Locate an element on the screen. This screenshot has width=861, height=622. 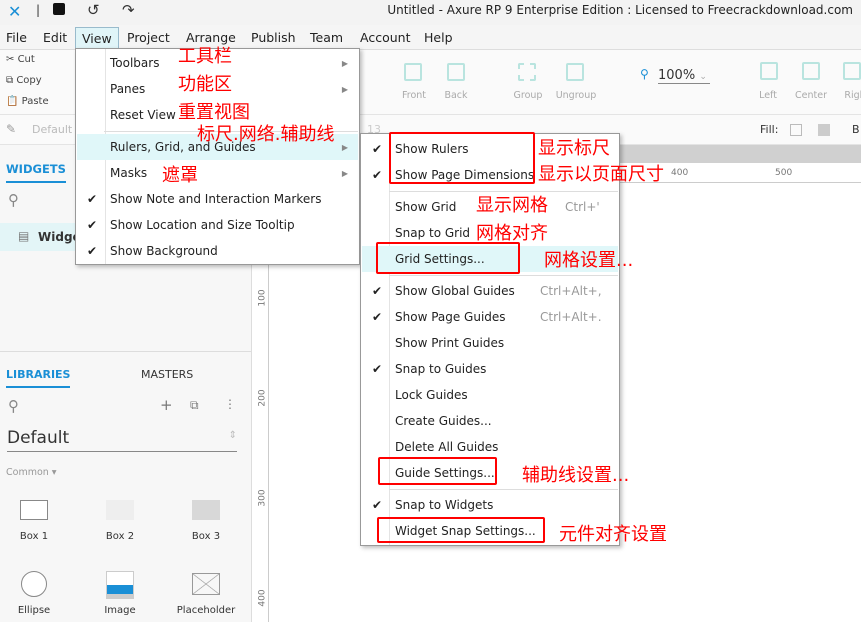
annotation: 显示网格 is located at coordinates (512, 205).